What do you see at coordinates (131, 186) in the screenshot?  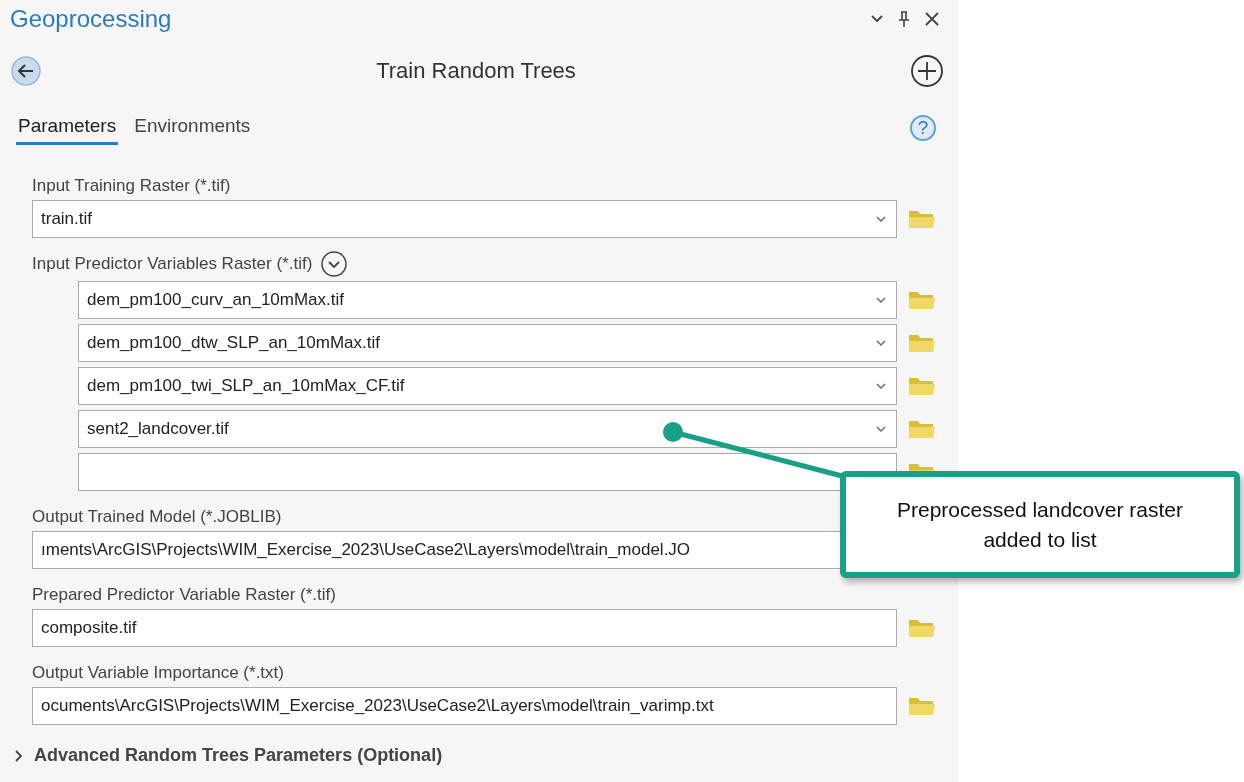 I see `parameter-label: Input Training Raster (*.tif)` at bounding box center [131, 186].